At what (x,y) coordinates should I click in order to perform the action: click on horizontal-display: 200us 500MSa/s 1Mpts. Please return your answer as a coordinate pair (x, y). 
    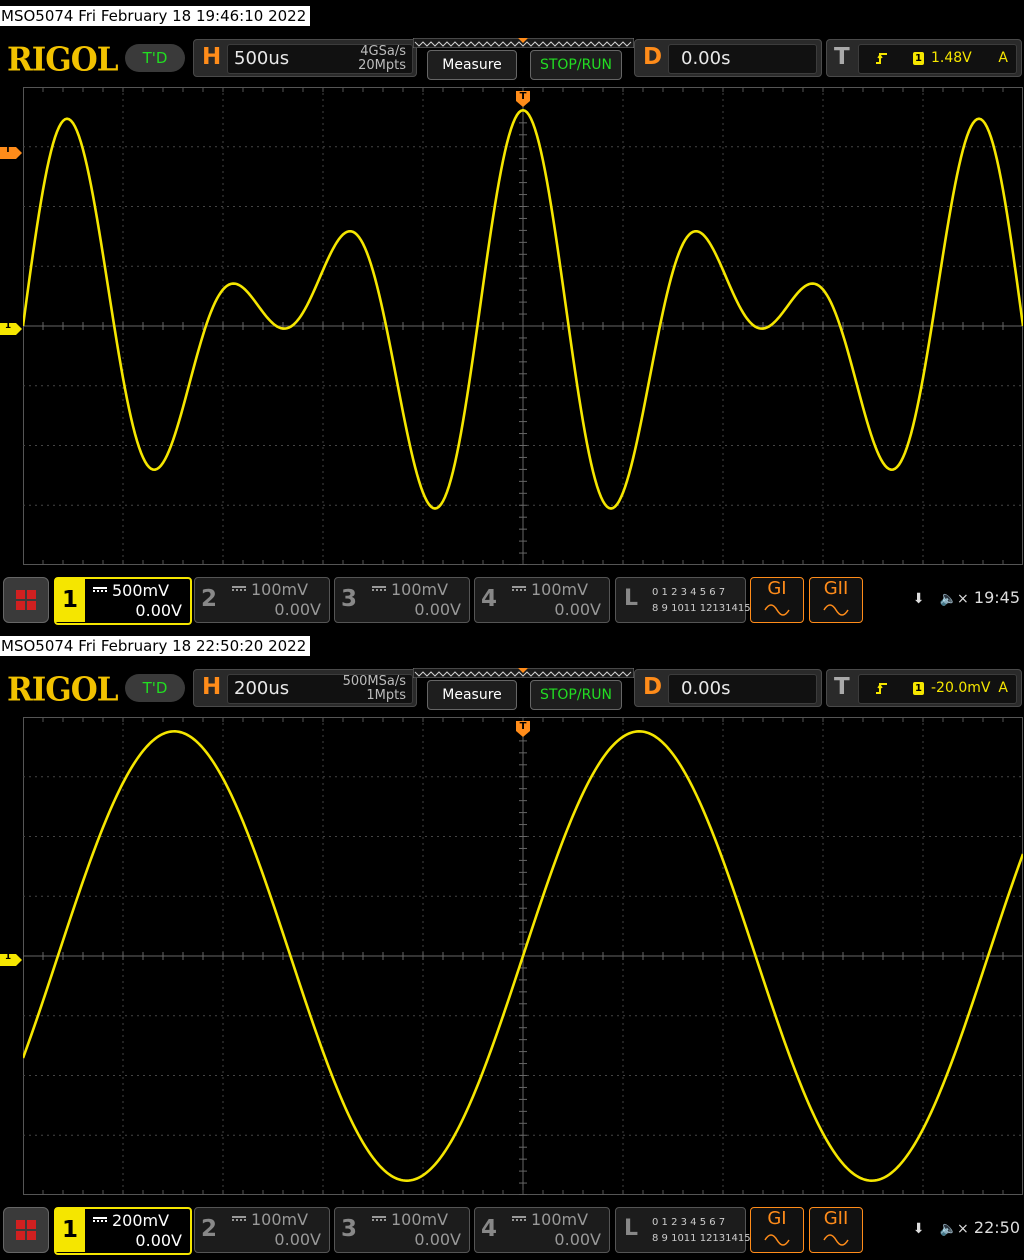
    Looking at the image, I should click on (320, 689).